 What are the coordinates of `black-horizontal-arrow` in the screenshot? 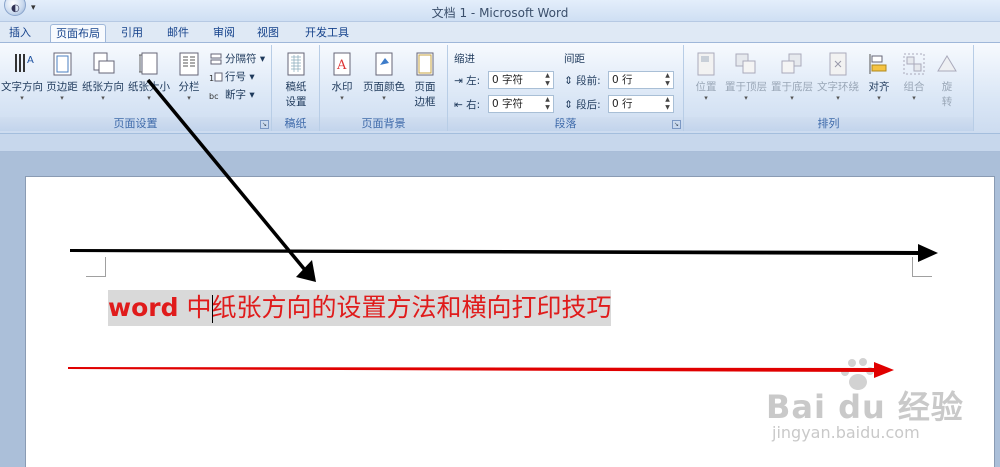 It's located at (495, 252).